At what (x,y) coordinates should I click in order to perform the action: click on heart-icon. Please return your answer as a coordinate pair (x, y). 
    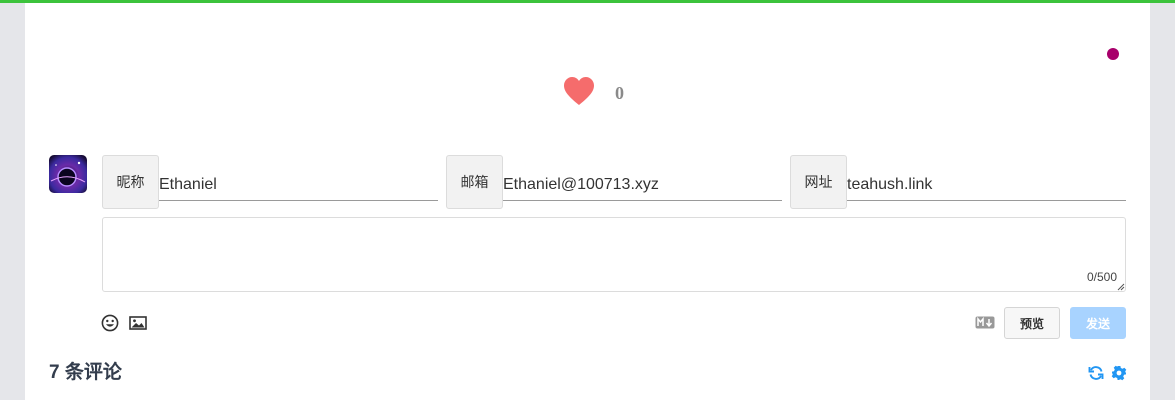
    Looking at the image, I should click on (579, 91).